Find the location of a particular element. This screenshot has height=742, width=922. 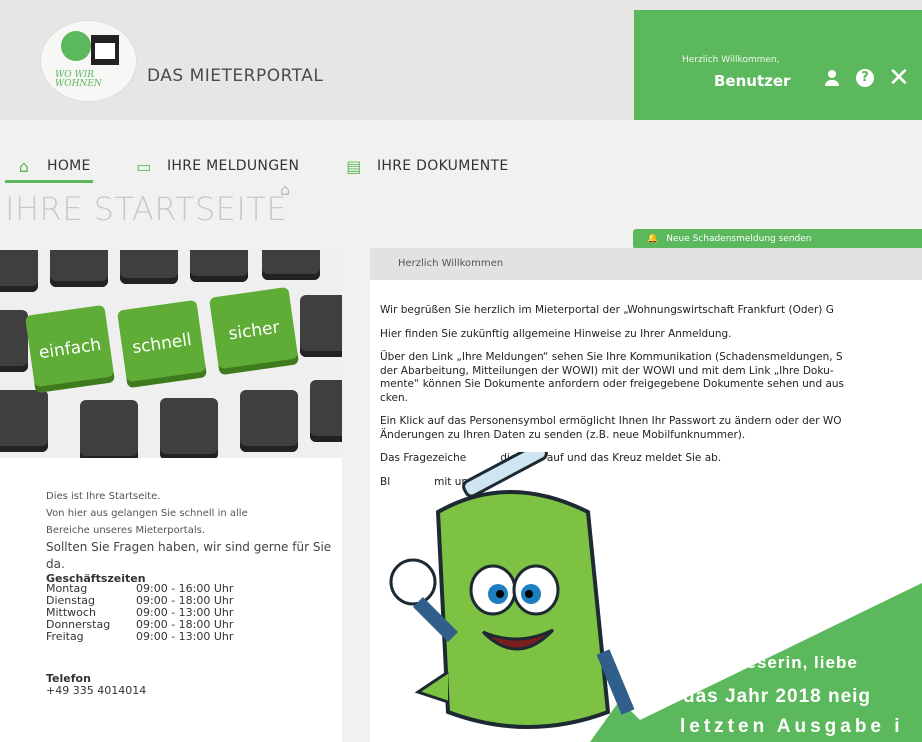

document-icon: ▤ is located at coordinates (354, 166).